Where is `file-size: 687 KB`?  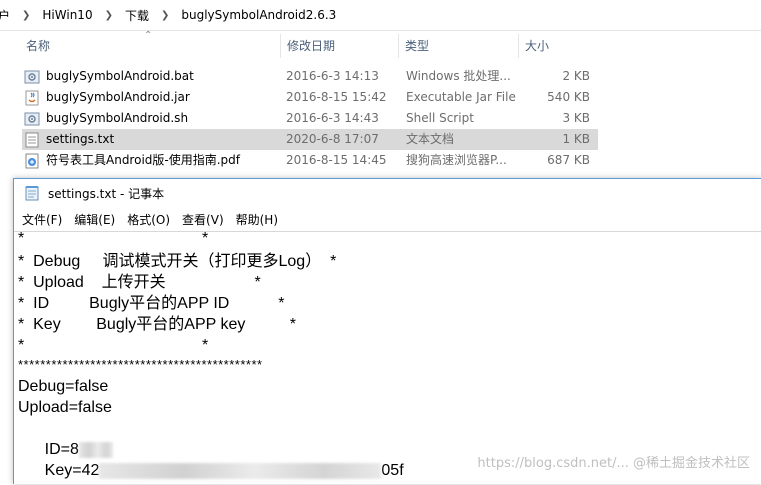
file-size: 687 KB is located at coordinates (568, 160).